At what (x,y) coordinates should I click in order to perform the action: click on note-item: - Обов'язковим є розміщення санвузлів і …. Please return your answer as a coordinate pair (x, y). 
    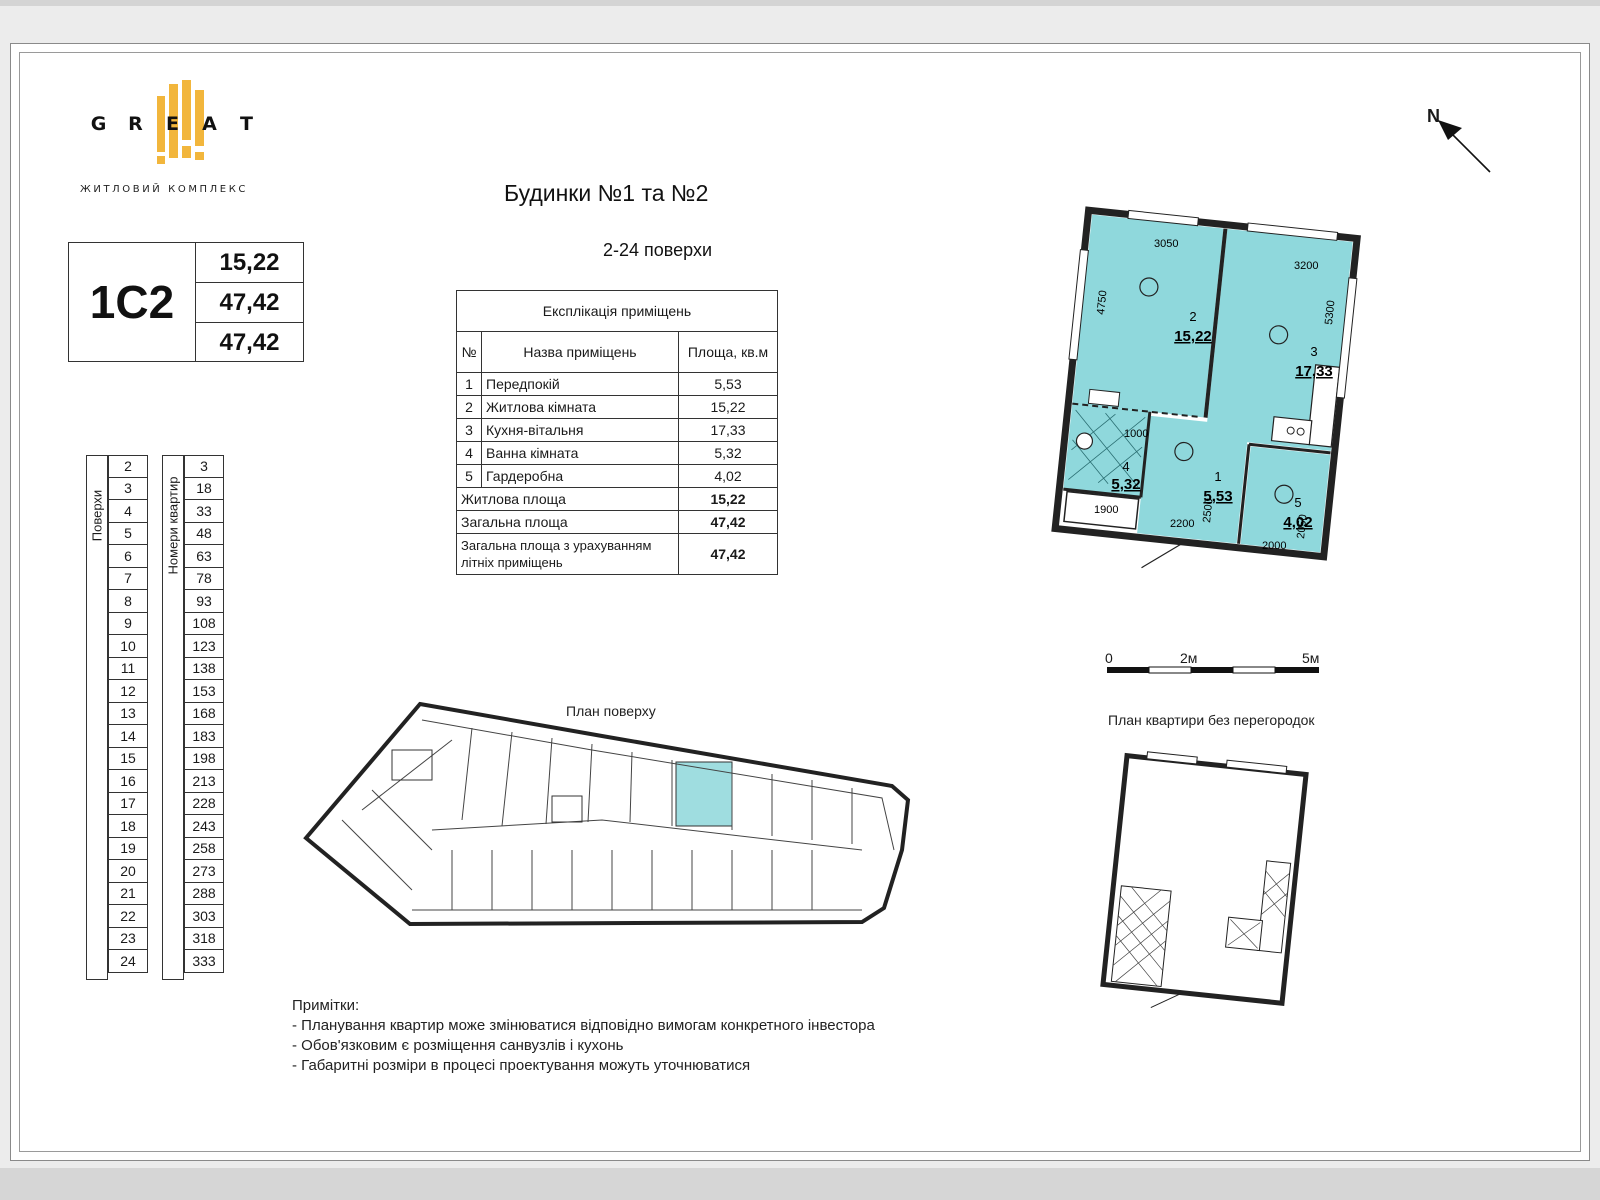
    Looking at the image, I should click on (458, 1045).